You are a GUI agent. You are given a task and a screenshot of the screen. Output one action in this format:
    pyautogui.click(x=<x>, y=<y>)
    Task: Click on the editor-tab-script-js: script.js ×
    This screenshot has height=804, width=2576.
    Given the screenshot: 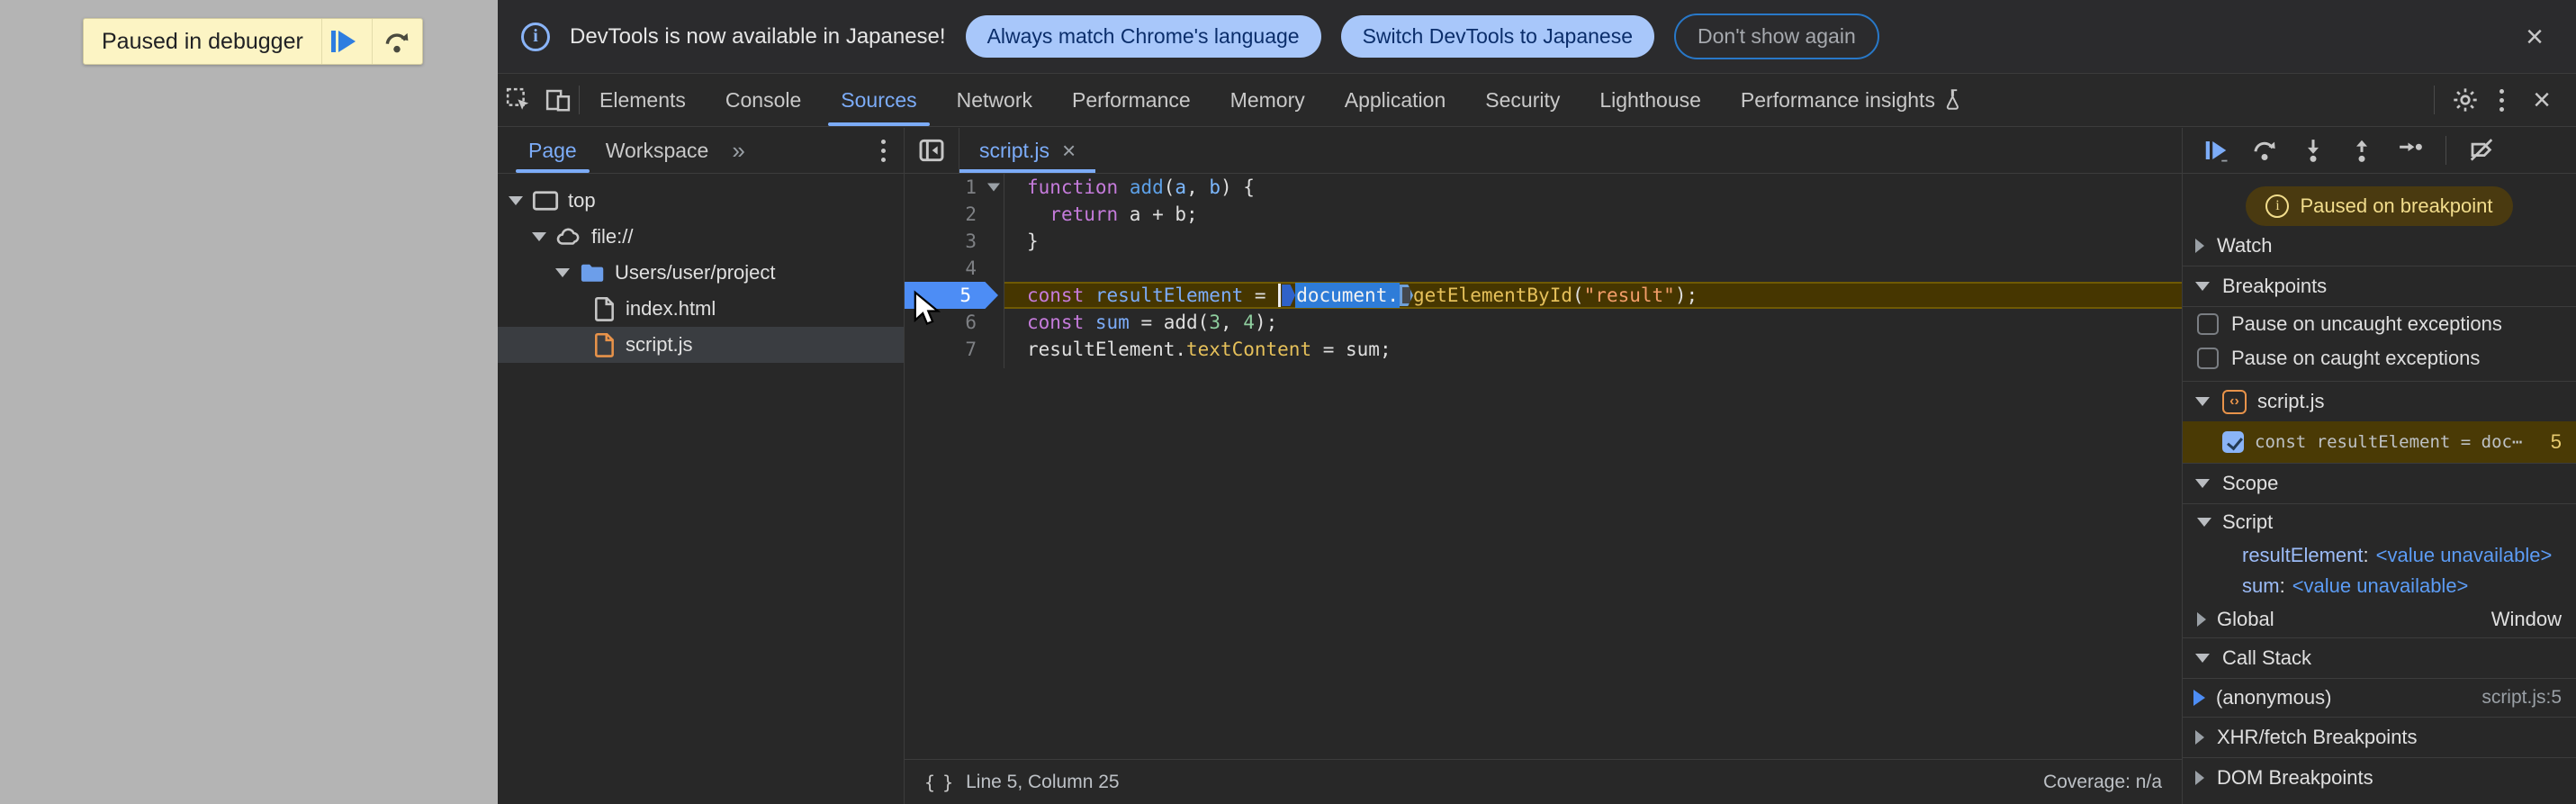 What is the action you would take?
    pyautogui.click(x=1027, y=150)
    